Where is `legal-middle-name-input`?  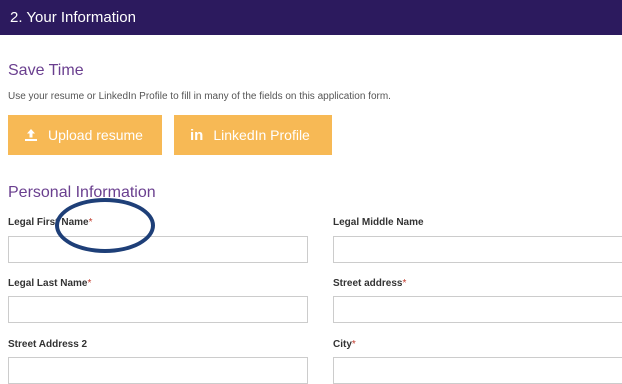
legal-middle-name-input is located at coordinates (477, 249).